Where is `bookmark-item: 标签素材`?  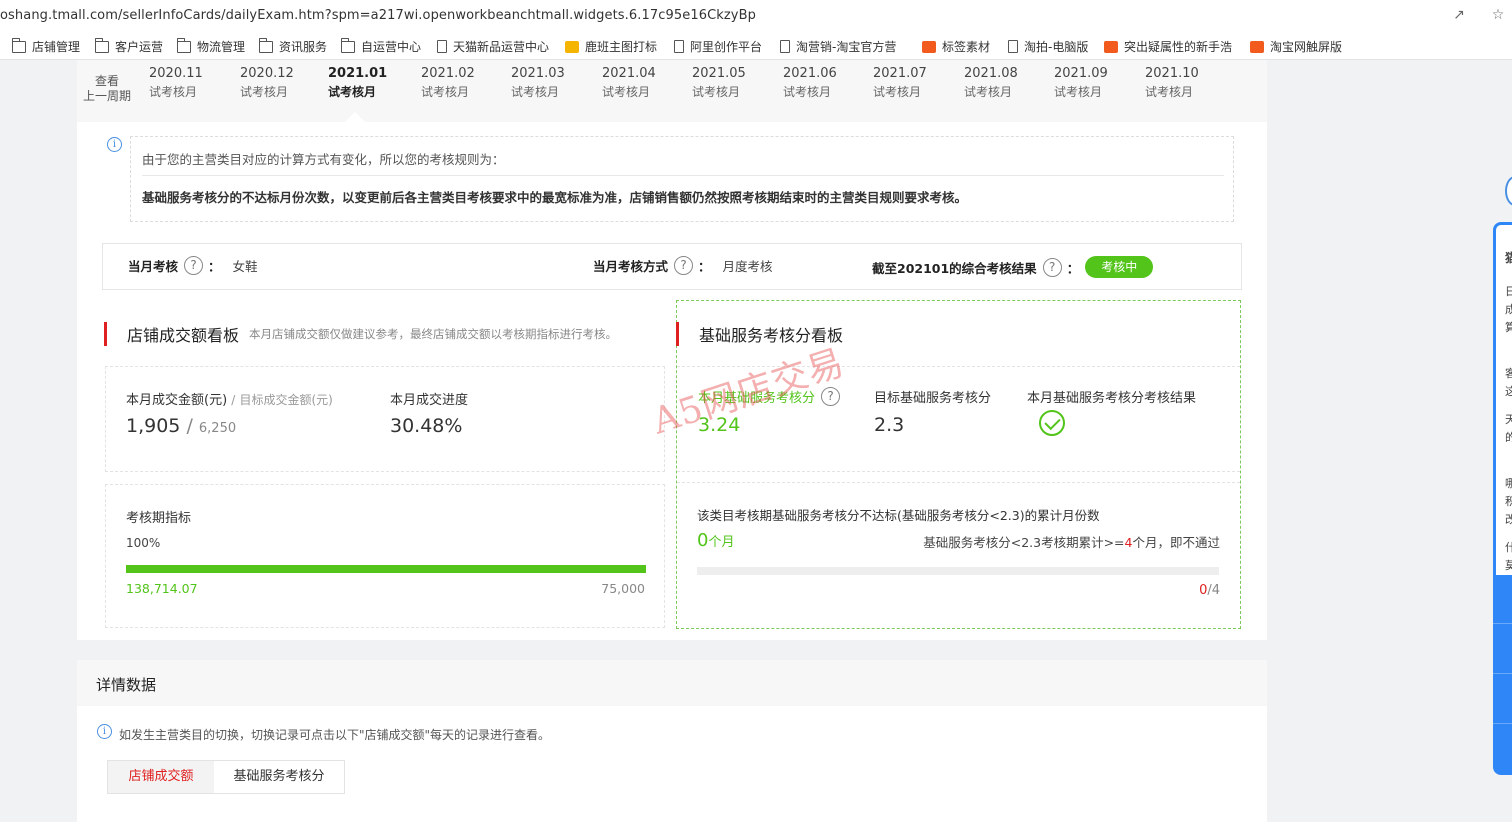
bookmark-item: 标签素材 is located at coordinates (956, 46).